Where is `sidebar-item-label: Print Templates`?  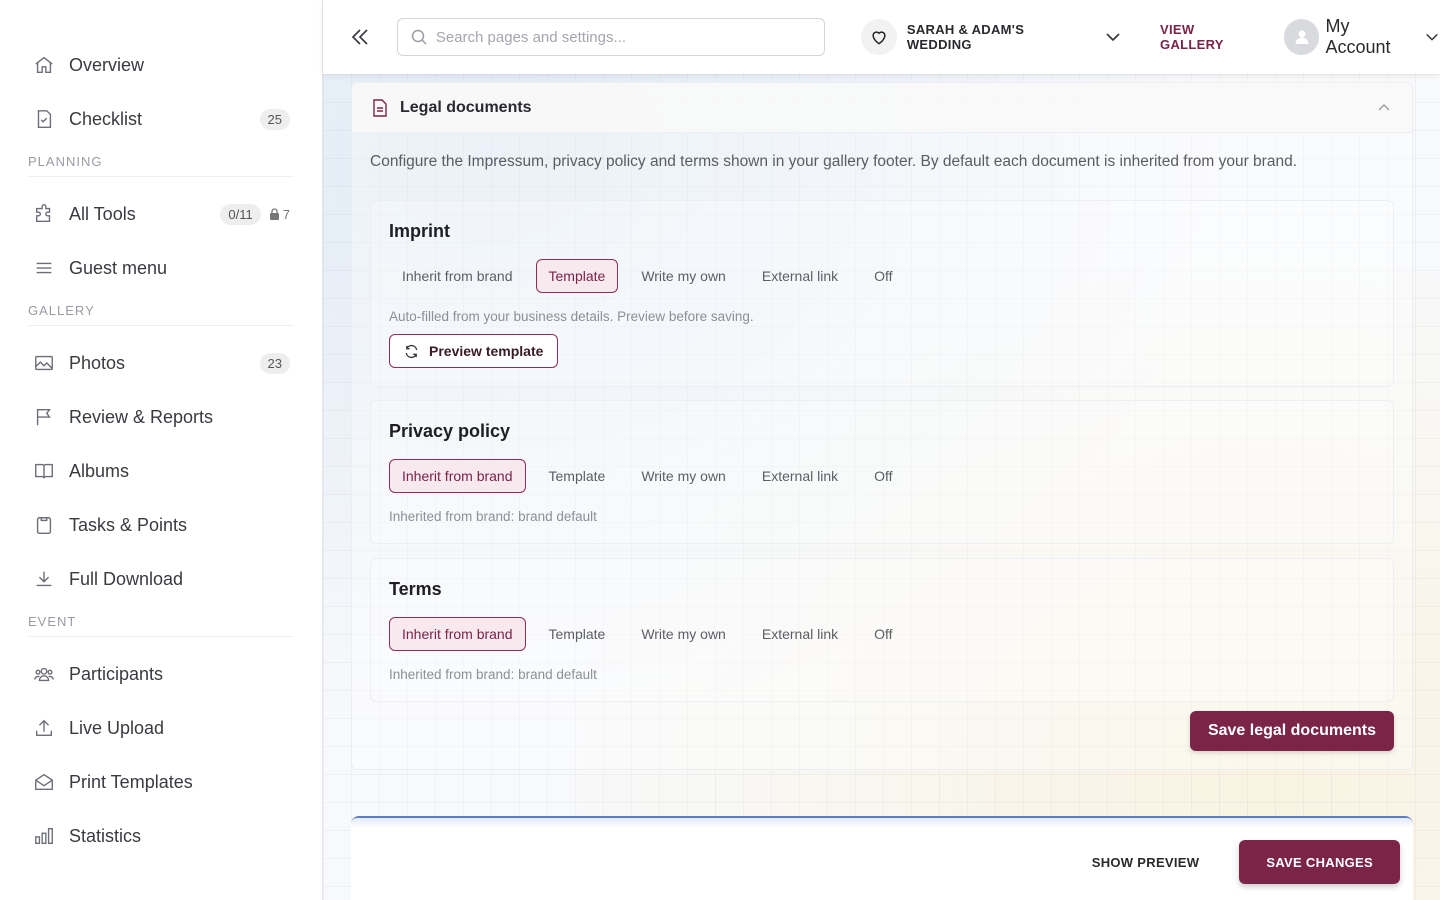 sidebar-item-label: Print Templates is located at coordinates (131, 781).